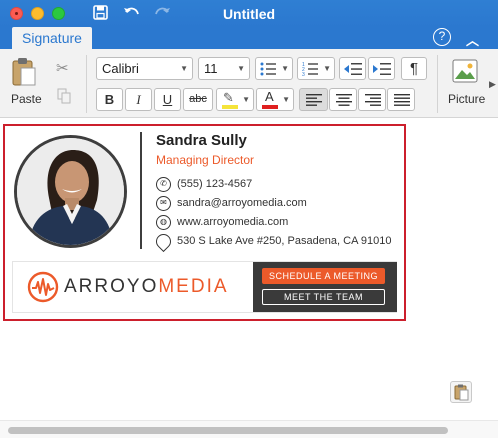 Image resolution: width=498 pixels, height=438 pixels. I want to click on collapse-ribbon-icon: ︿, so click(472, 39).